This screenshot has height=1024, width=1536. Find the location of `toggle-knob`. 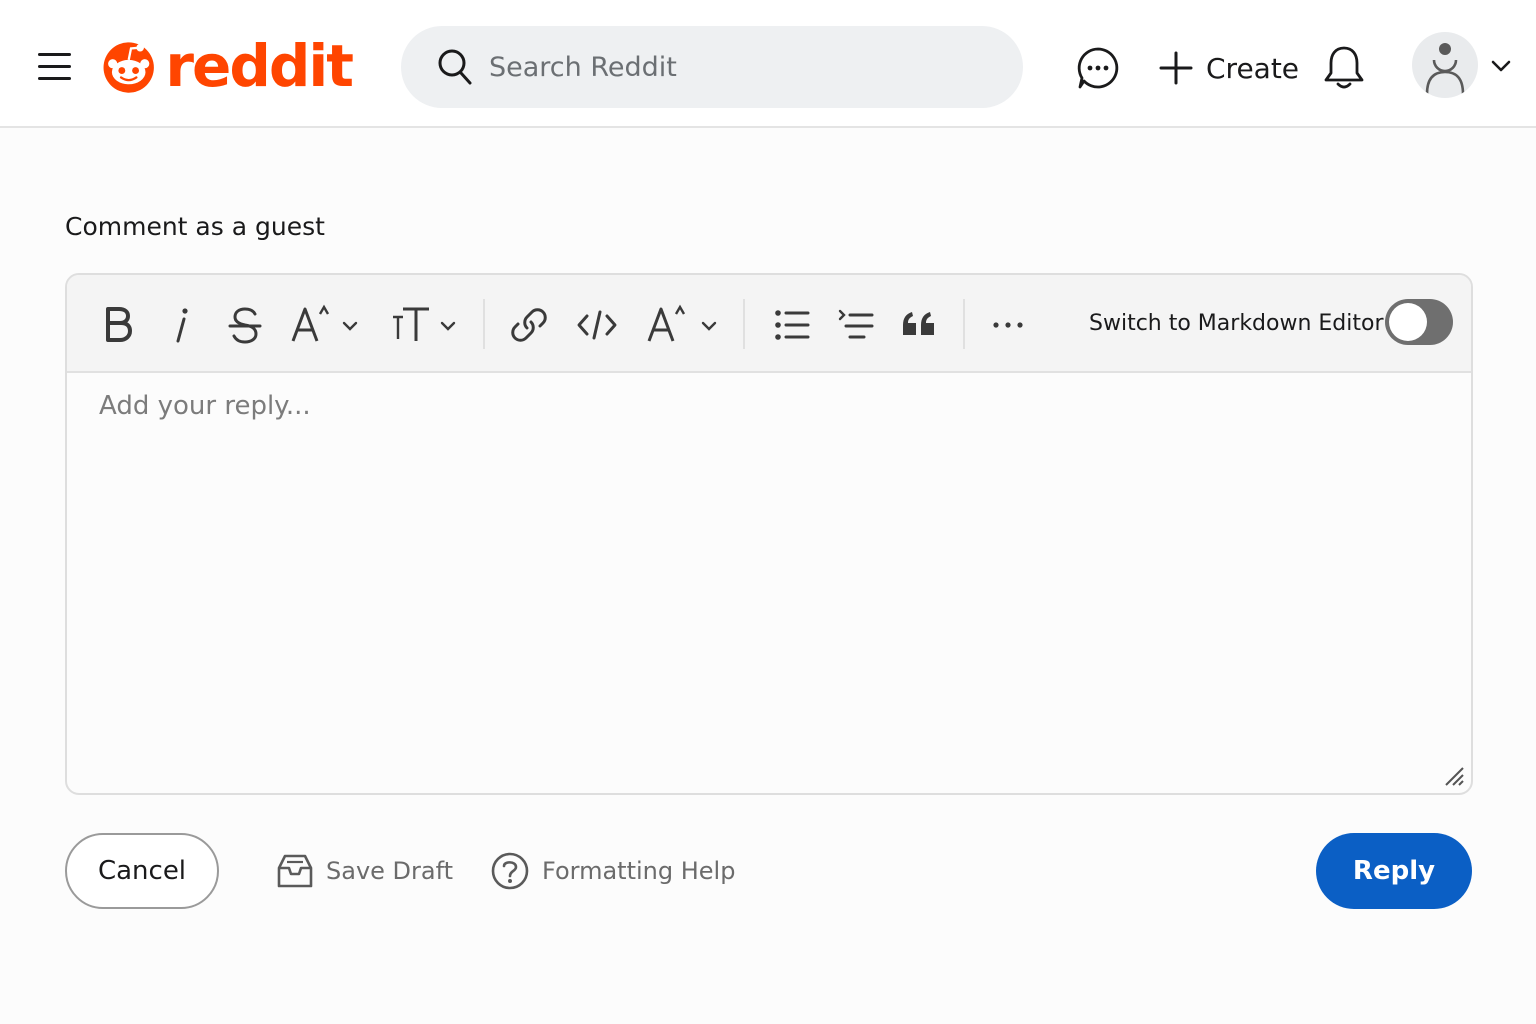

toggle-knob is located at coordinates (1408, 322).